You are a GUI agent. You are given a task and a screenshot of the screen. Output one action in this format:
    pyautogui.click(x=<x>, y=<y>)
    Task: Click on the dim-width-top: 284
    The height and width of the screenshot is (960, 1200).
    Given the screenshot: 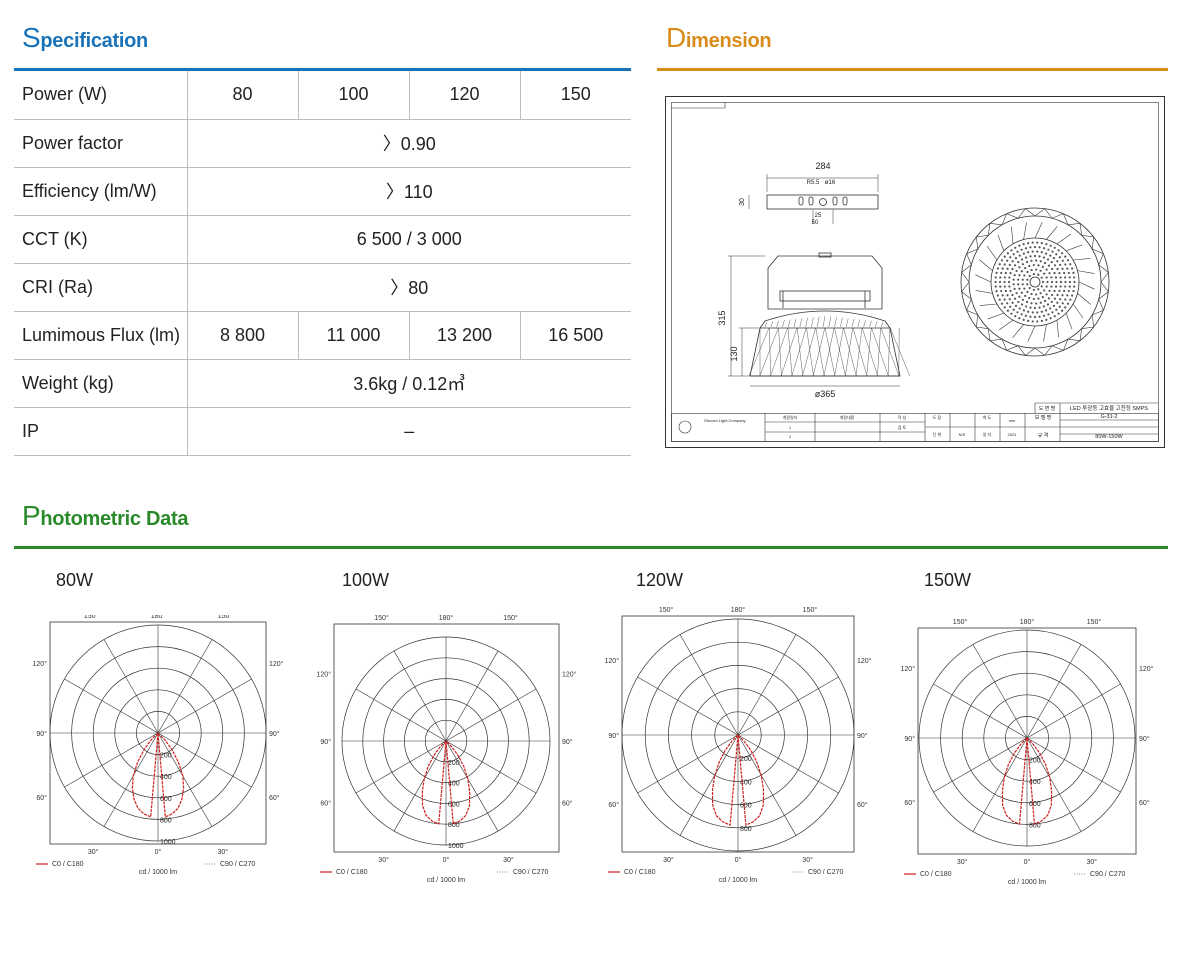 What is the action you would take?
    pyautogui.click(x=822, y=166)
    